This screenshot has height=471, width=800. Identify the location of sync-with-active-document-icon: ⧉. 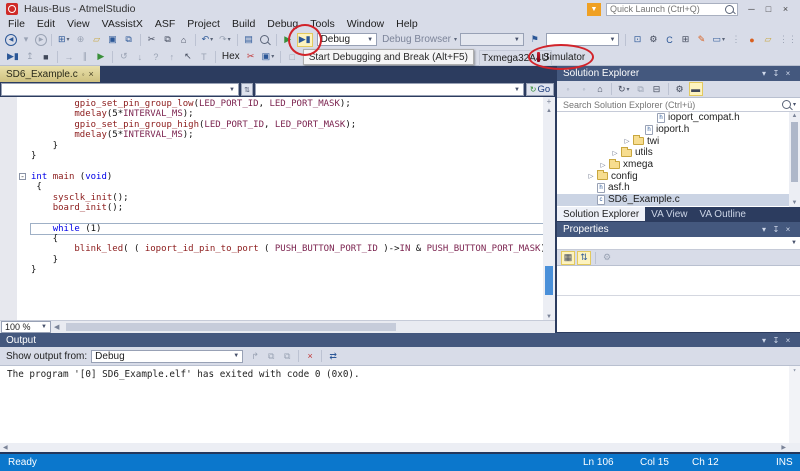
(641, 89).